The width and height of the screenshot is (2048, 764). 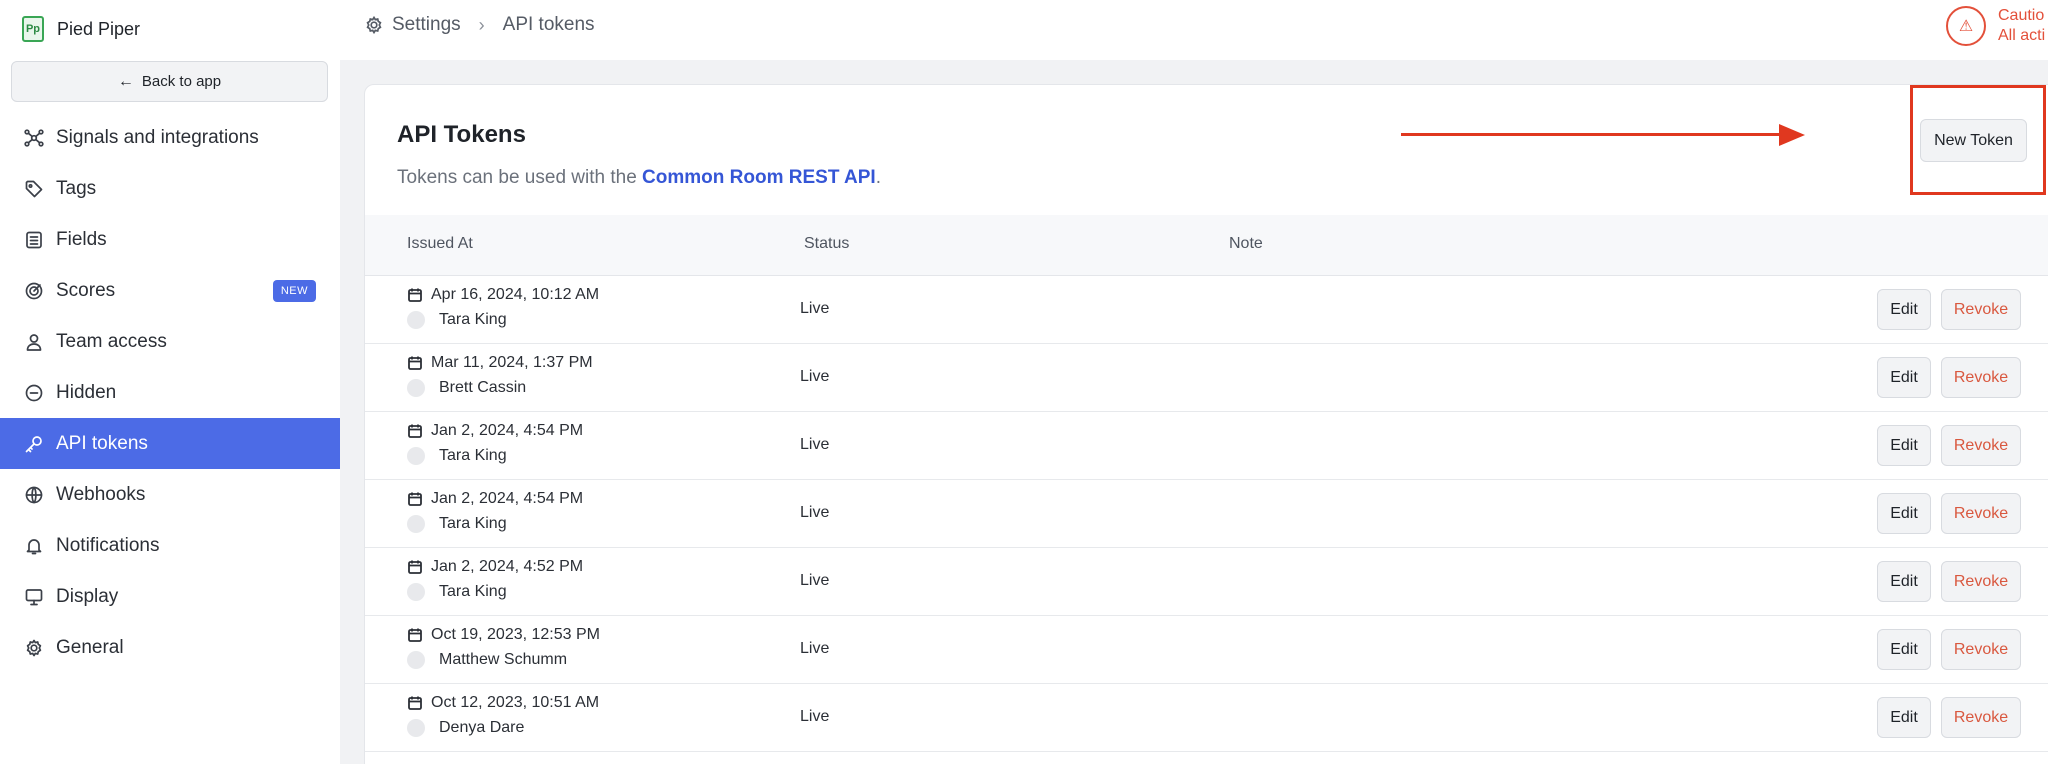 What do you see at coordinates (170, 239) in the screenshot?
I see `sidebar-item-fields: Fields` at bounding box center [170, 239].